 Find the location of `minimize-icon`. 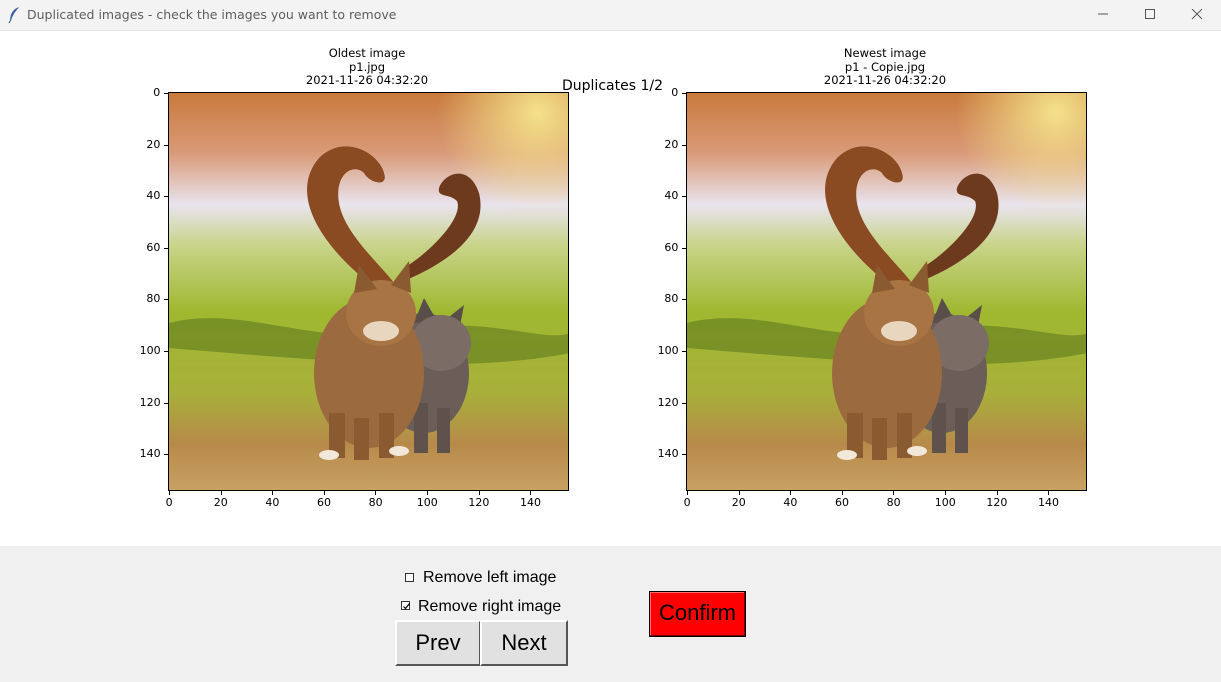

minimize-icon is located at coordinates (1103, 14).